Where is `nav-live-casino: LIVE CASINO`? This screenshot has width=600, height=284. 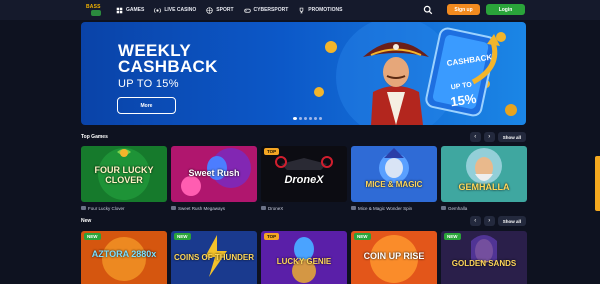
nav-live-casino: LIVE CASINO is located at coordinates (175, 10).